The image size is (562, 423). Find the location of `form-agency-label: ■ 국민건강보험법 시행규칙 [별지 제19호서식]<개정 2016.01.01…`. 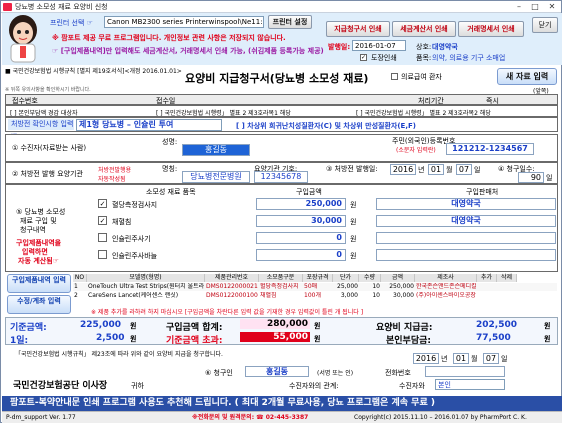

form-agency-label: ■ 국민건강보험법 시행규칙 [별지 제19호서식]<개정 2016.01.01… is located at coordinates (93, 71).